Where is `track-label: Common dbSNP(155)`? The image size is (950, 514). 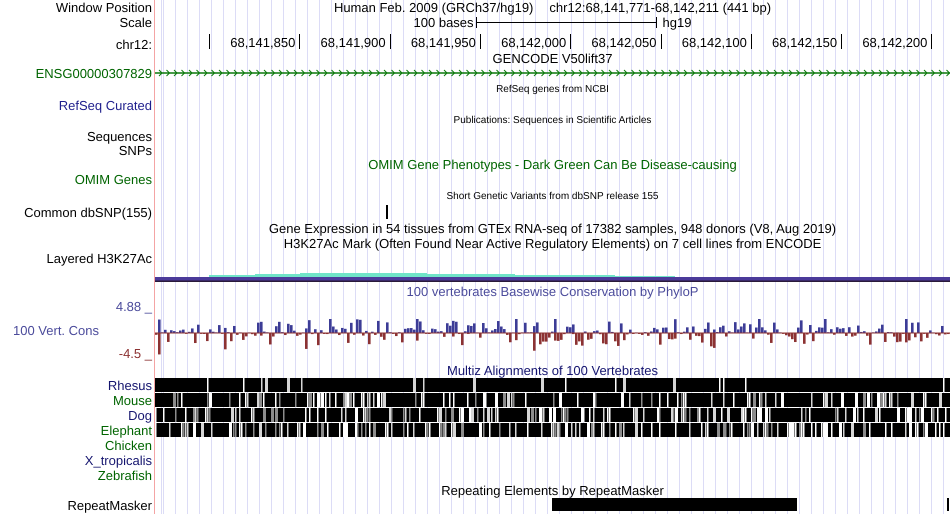 track-label: Common dbSNP(155) is located at coordinates (88, 212).